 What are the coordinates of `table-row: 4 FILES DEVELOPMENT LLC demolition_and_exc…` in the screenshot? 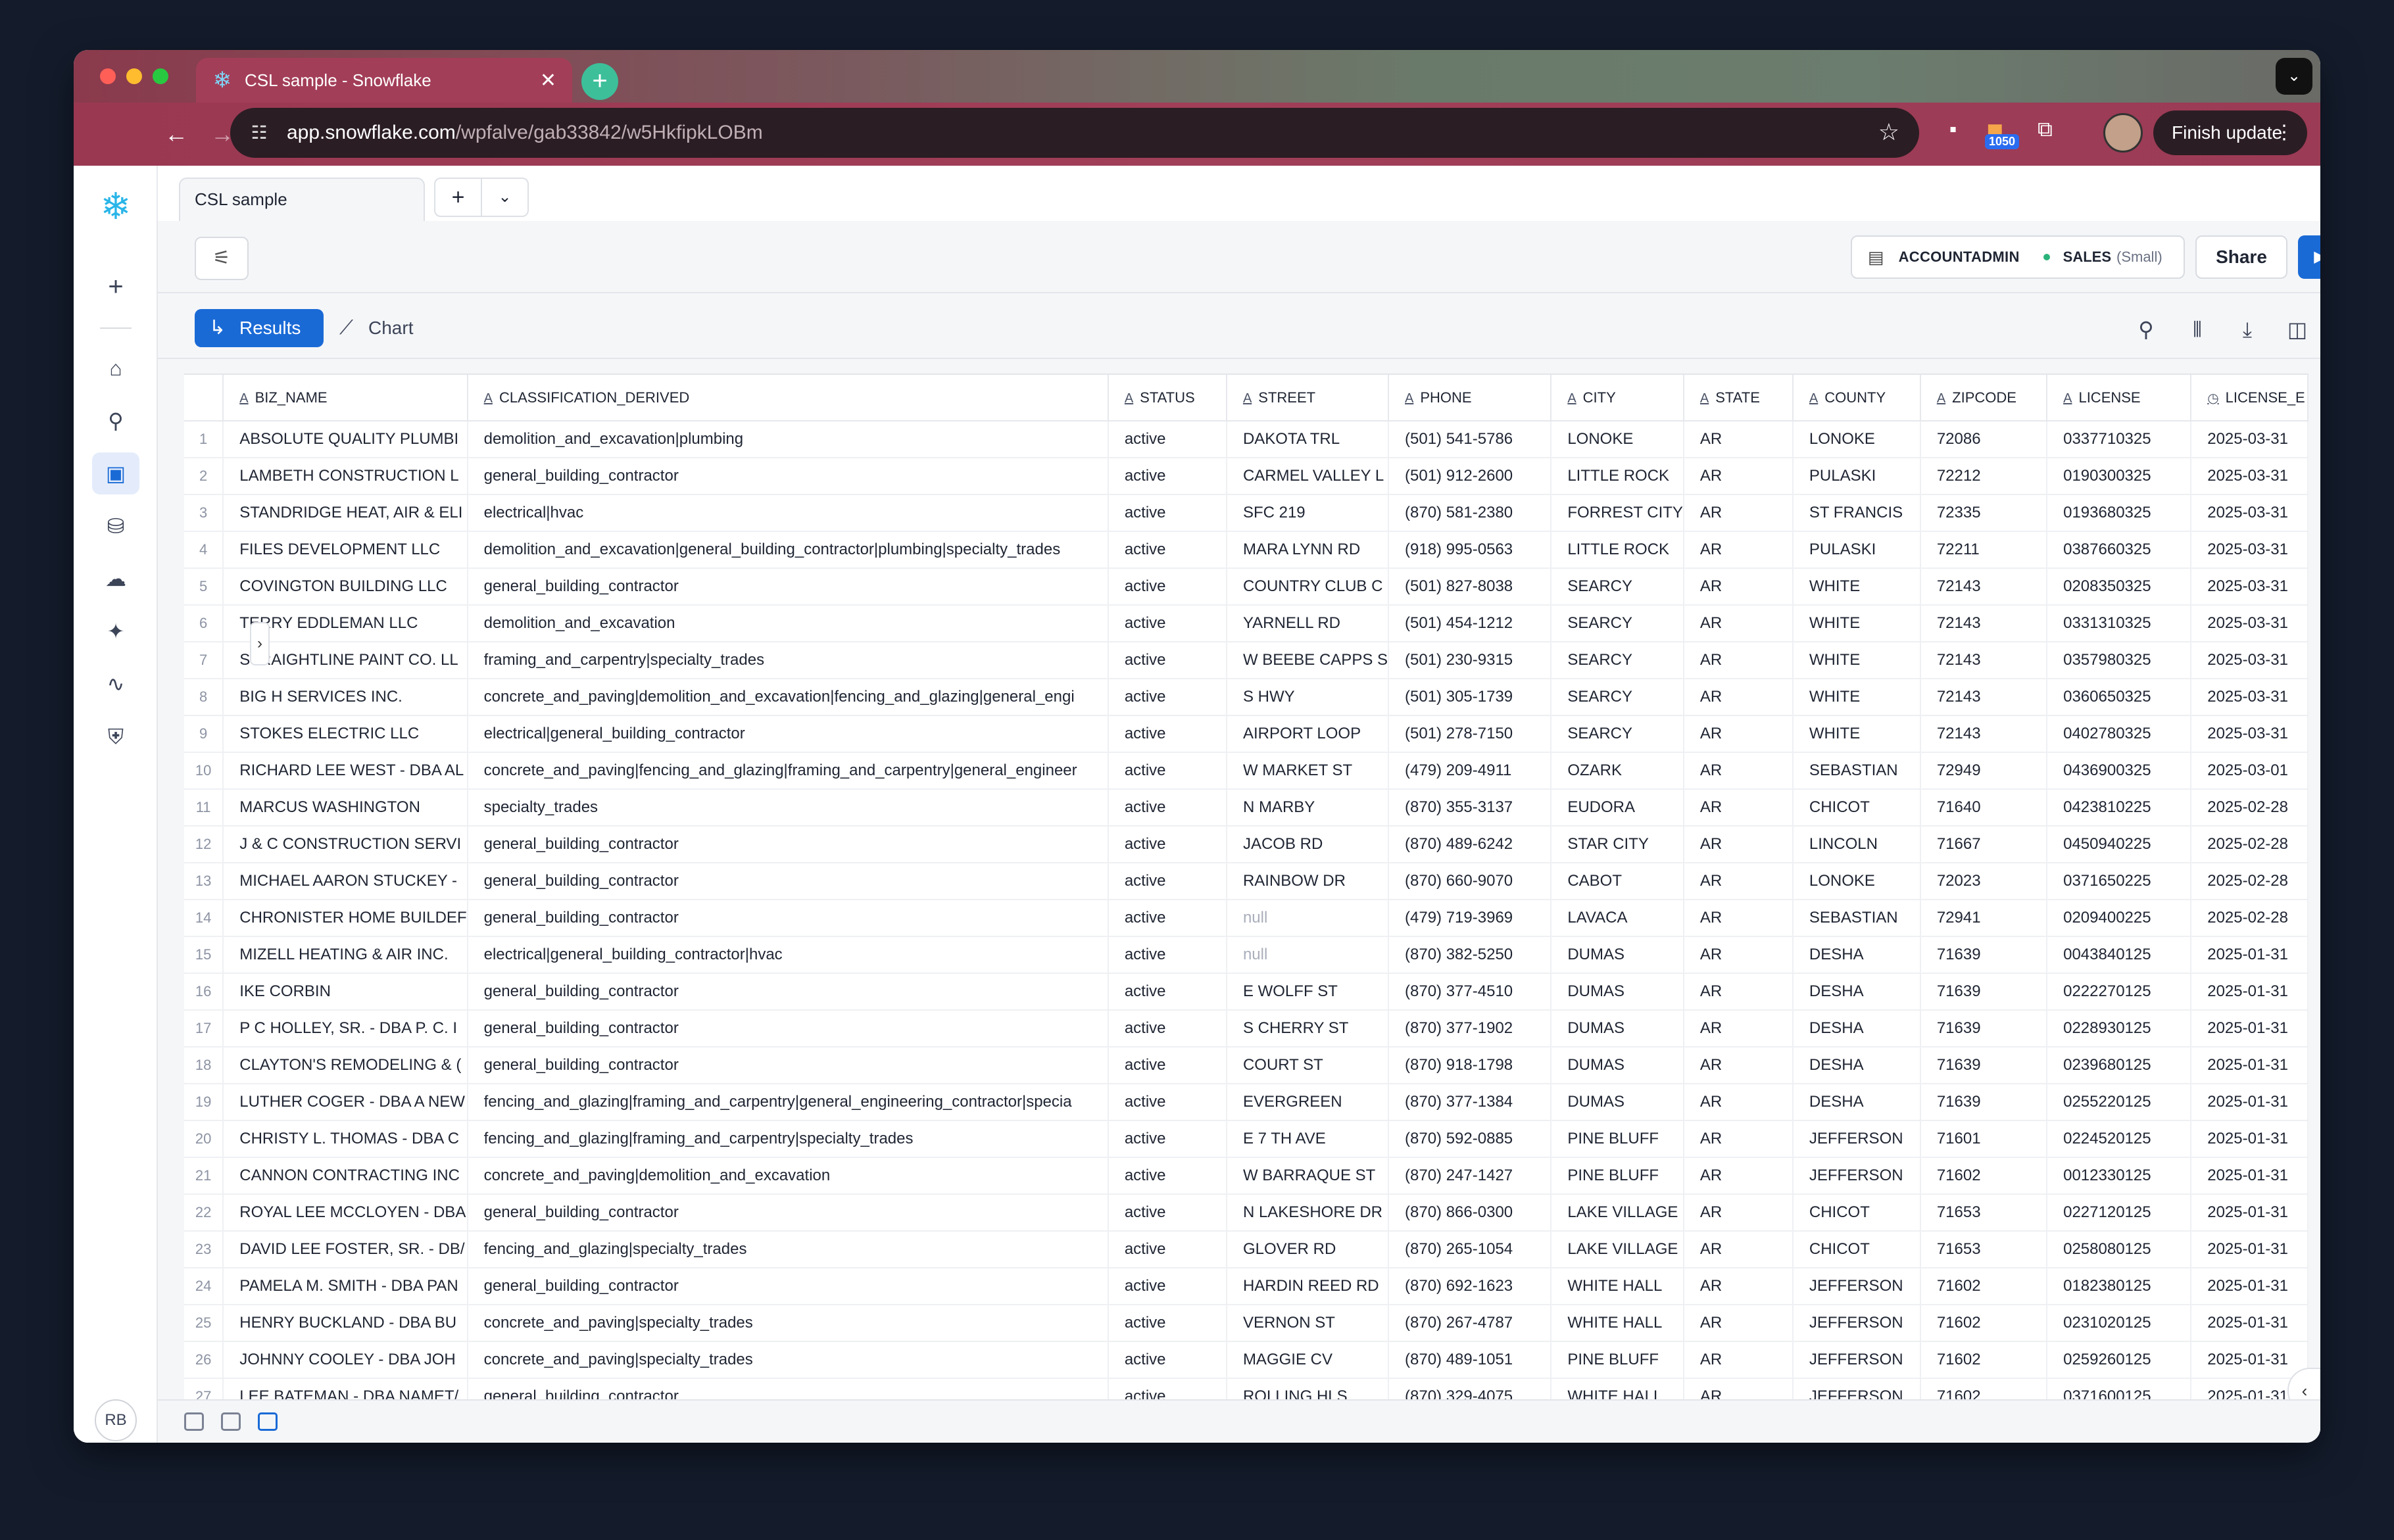 It's located at (1246, 550).